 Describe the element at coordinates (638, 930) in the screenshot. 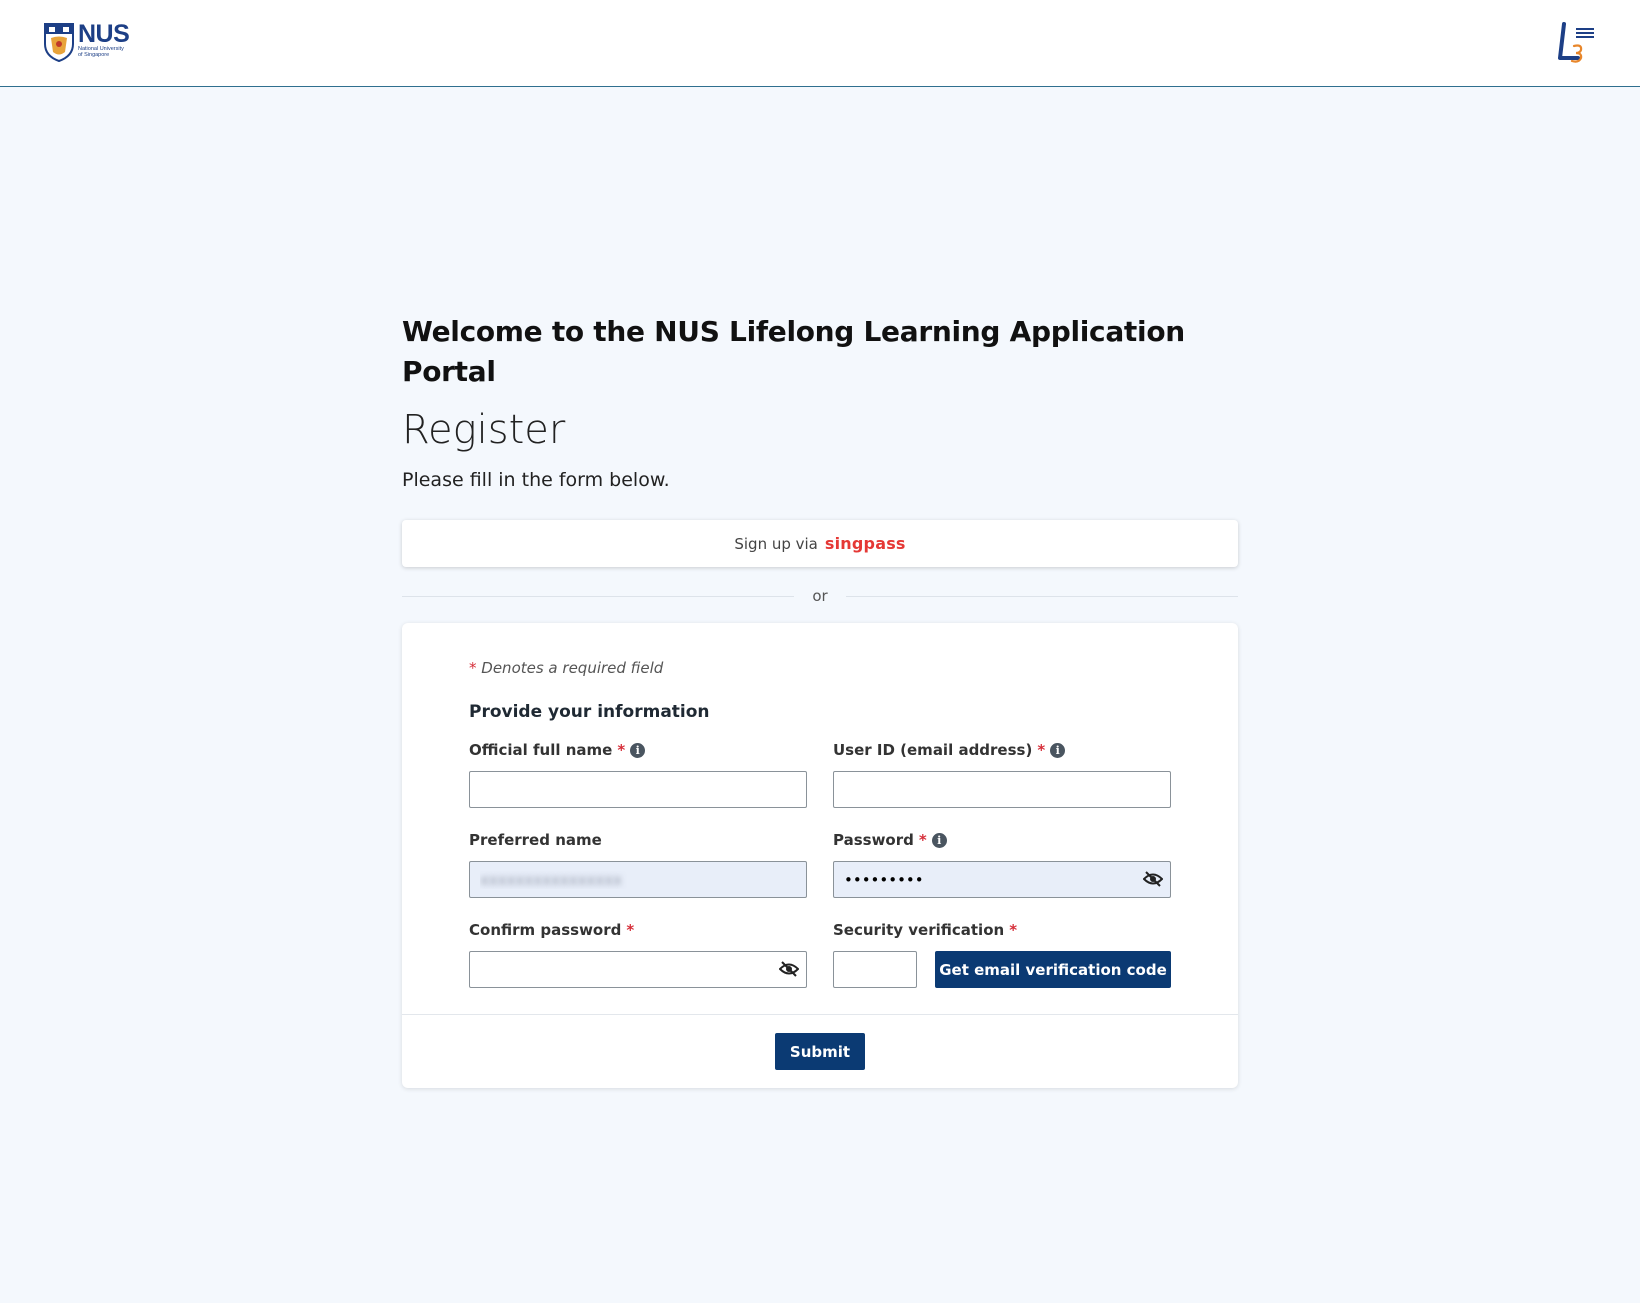

I see `confirm-password-label: Confirm password *` at that location.